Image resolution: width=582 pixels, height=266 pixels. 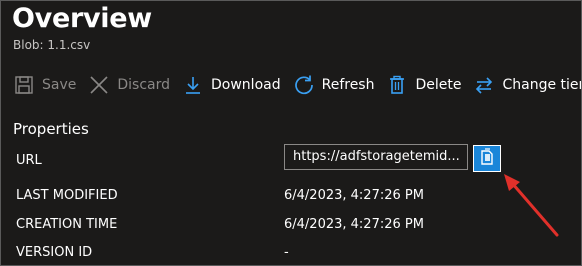 I want to click on download-icon, so click(x=193, y=85).